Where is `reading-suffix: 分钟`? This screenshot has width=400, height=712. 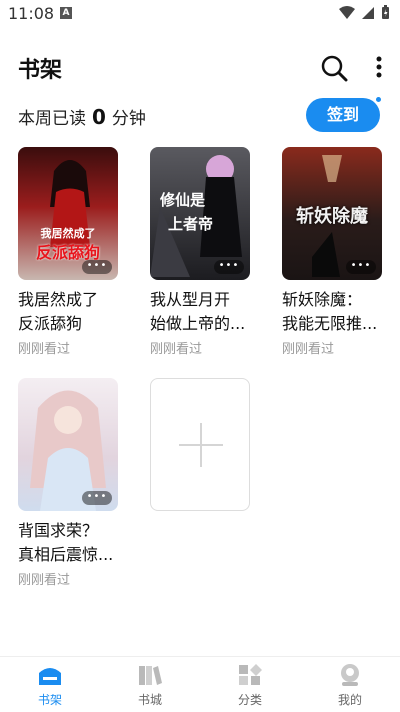
reading-suffix: 分钟 is located at coordinates (128, 119).